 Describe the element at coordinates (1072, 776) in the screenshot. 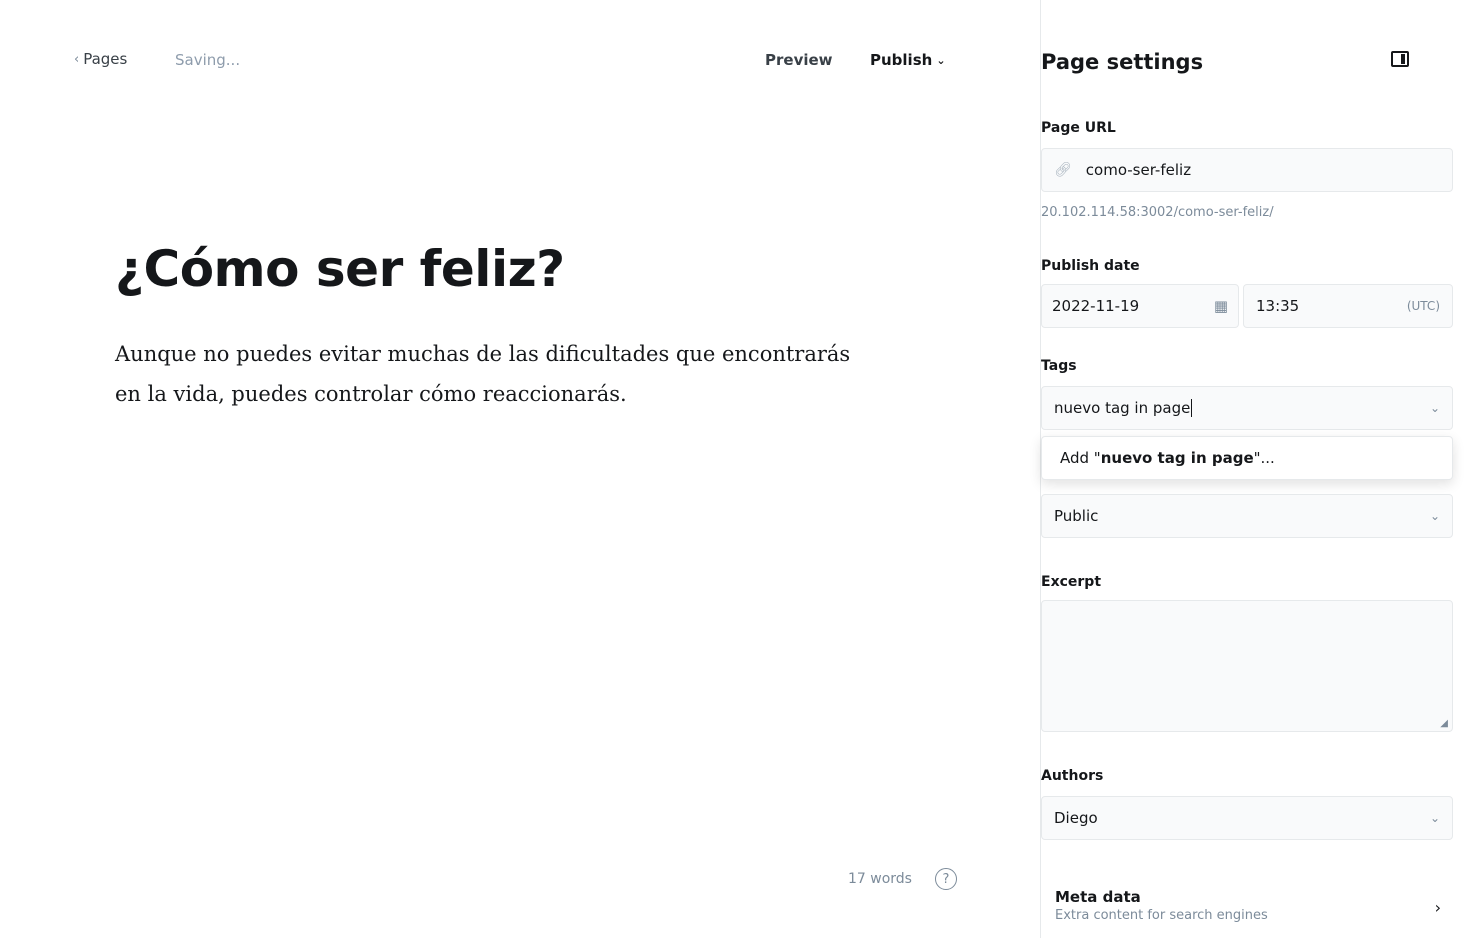

I see `authors-label: Authors` at that location.